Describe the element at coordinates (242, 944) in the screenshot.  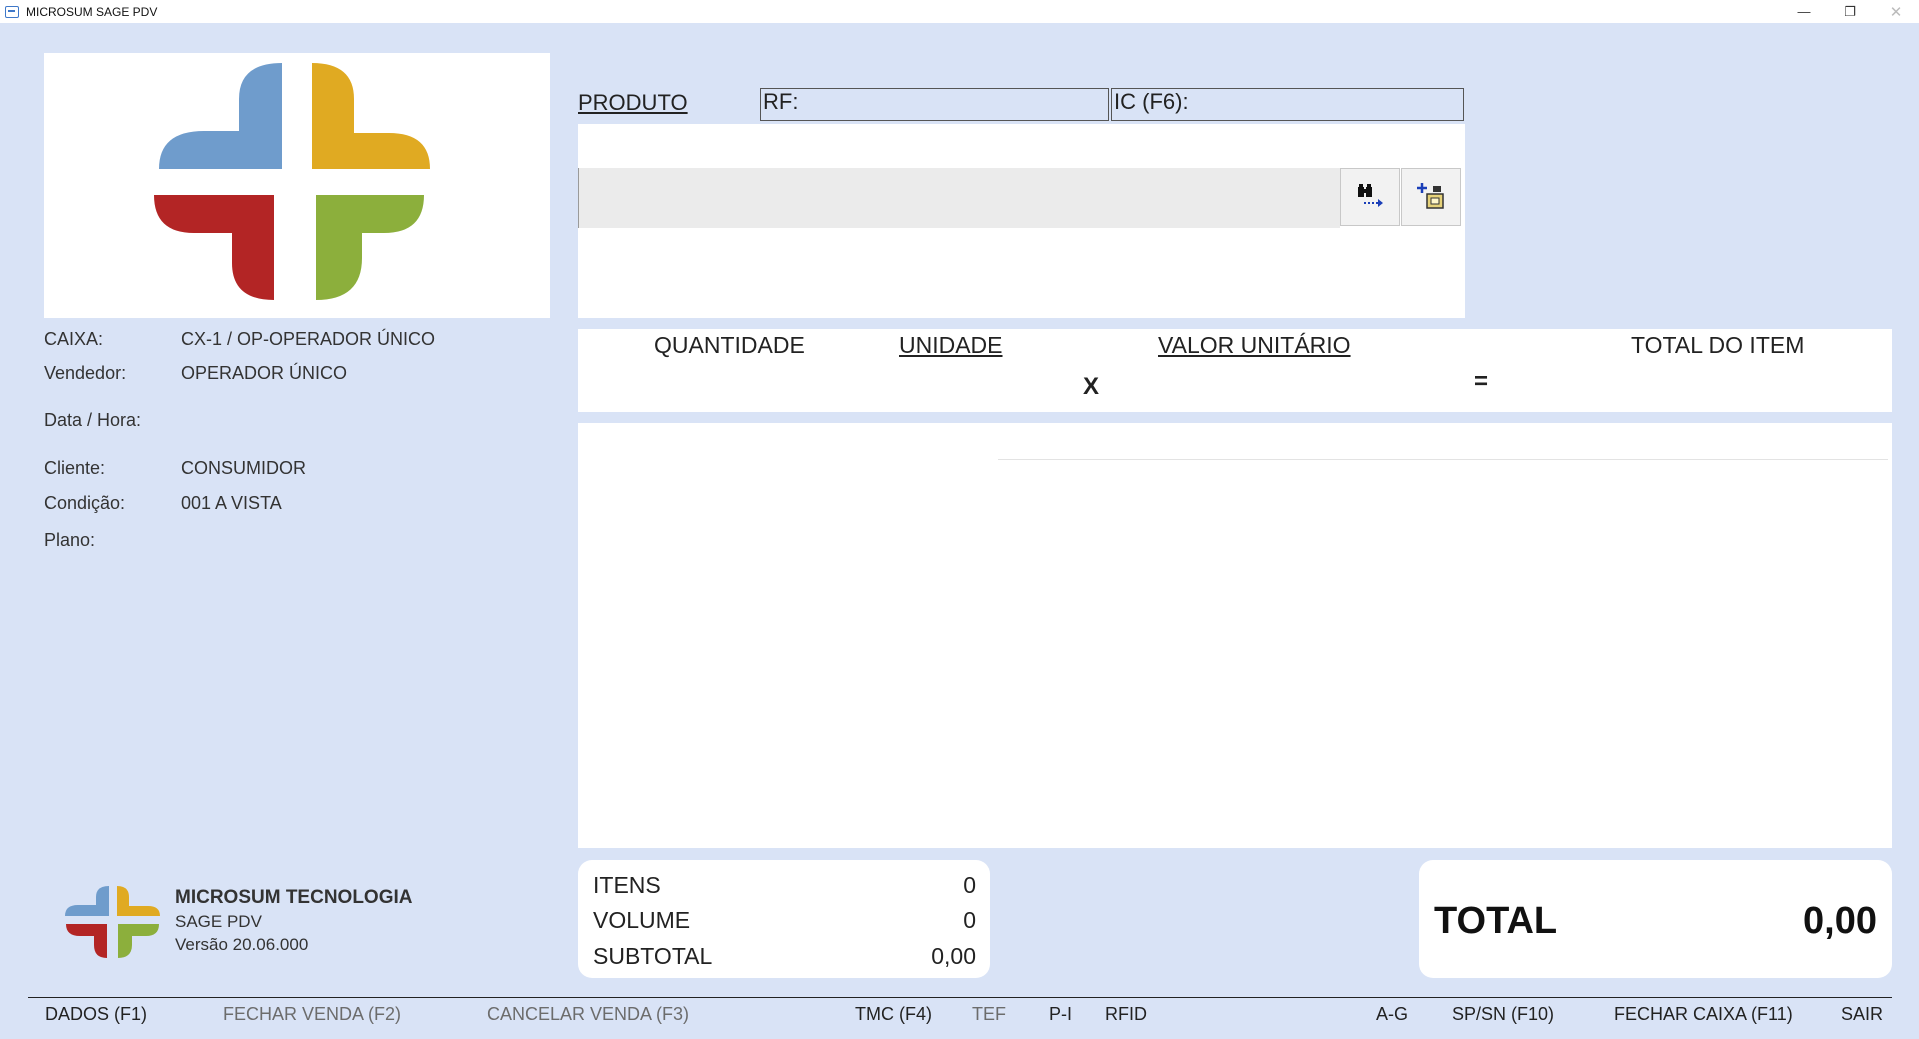
I see `version-text: Versão 20.06.000` at that location.